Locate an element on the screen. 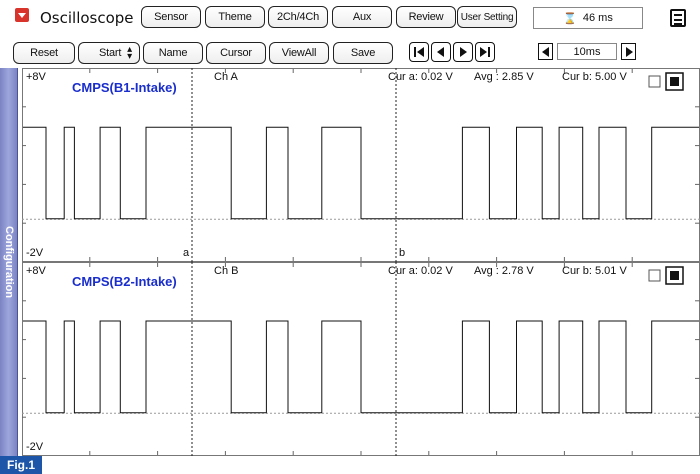  cursor-b-readout: Cur b: 5.01 V is located at coordinates (594, 271).